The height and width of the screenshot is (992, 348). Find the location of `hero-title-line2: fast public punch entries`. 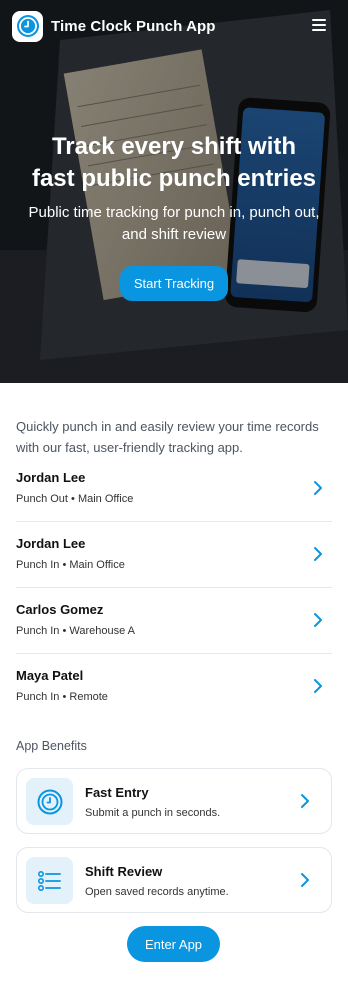

hero-title-line2: fast public punch entries is located at coordinates (174, 178).